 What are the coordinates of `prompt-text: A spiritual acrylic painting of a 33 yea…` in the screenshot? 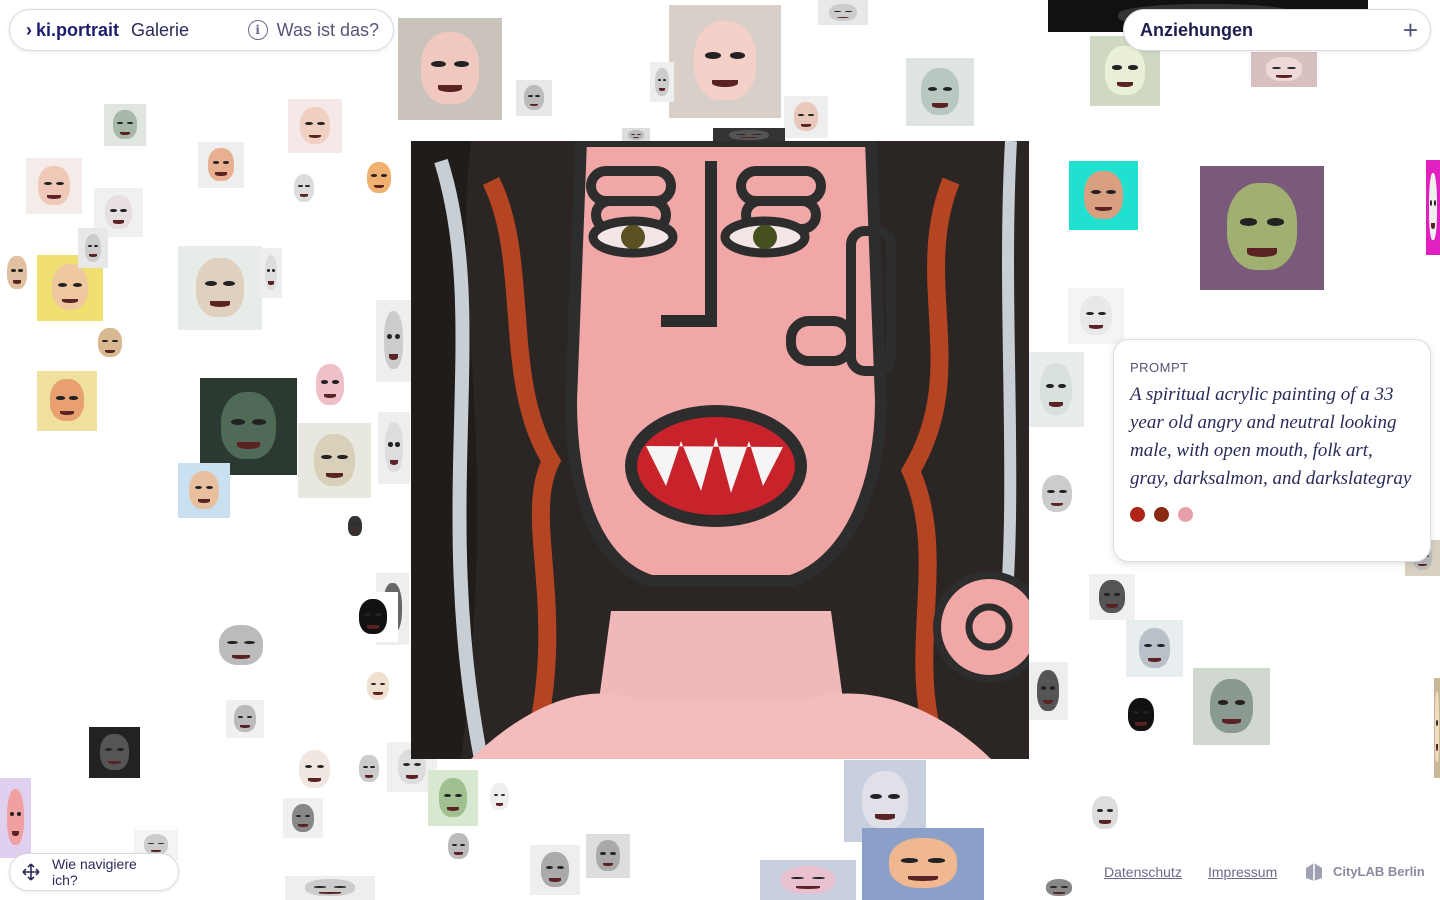 It's located at (1271, 436).